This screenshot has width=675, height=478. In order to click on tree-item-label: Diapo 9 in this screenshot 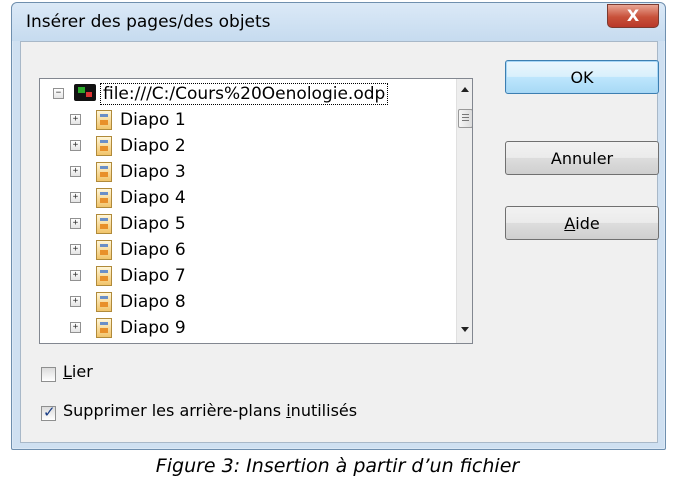, I will do `click(153, 328)`.